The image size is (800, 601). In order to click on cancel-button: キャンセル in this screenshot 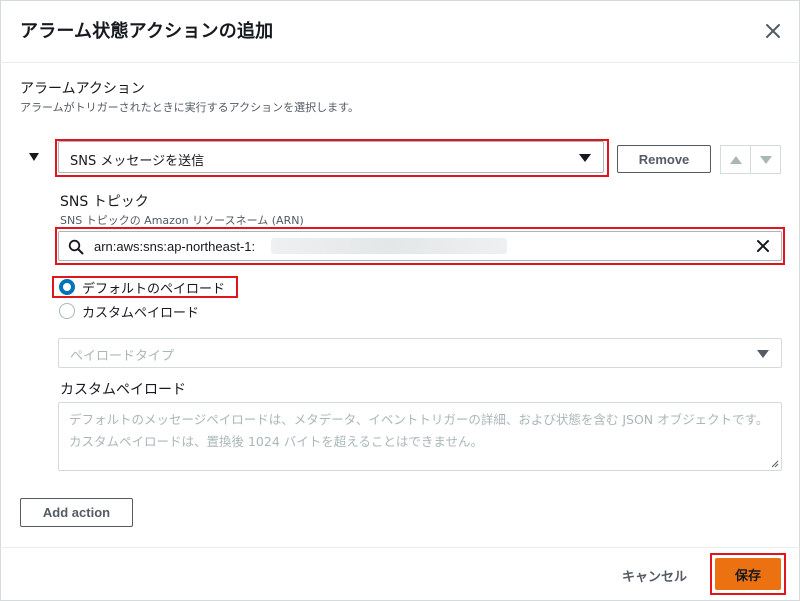, I will do `click(654, 575)`.